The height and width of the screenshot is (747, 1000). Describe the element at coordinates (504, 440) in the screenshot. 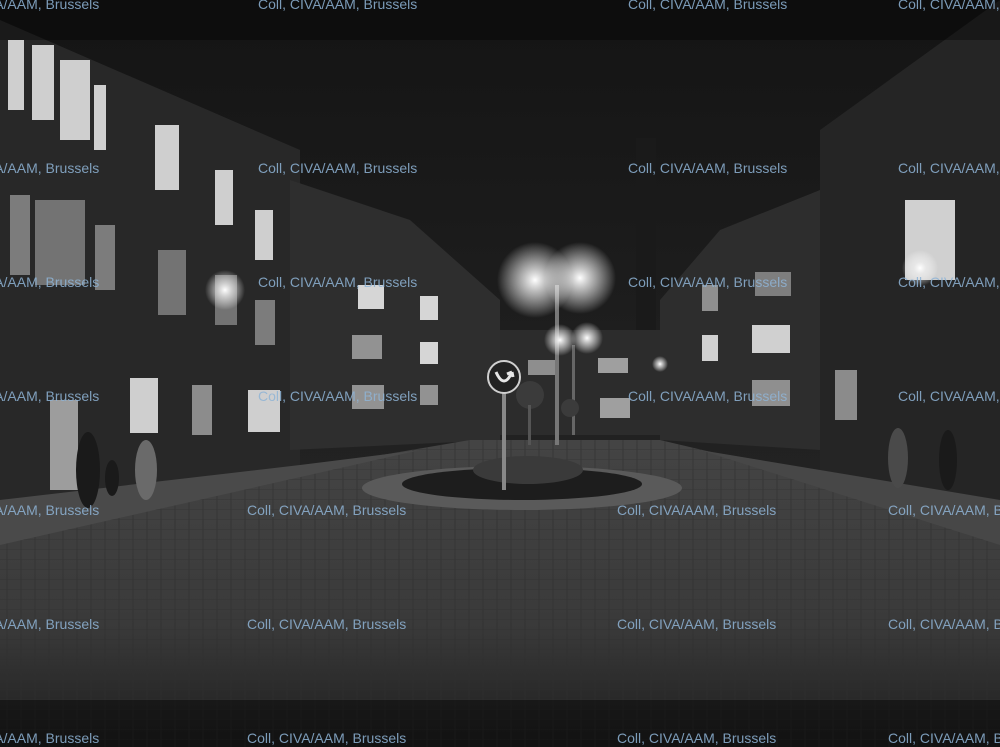

I see `sign-post` at that location.